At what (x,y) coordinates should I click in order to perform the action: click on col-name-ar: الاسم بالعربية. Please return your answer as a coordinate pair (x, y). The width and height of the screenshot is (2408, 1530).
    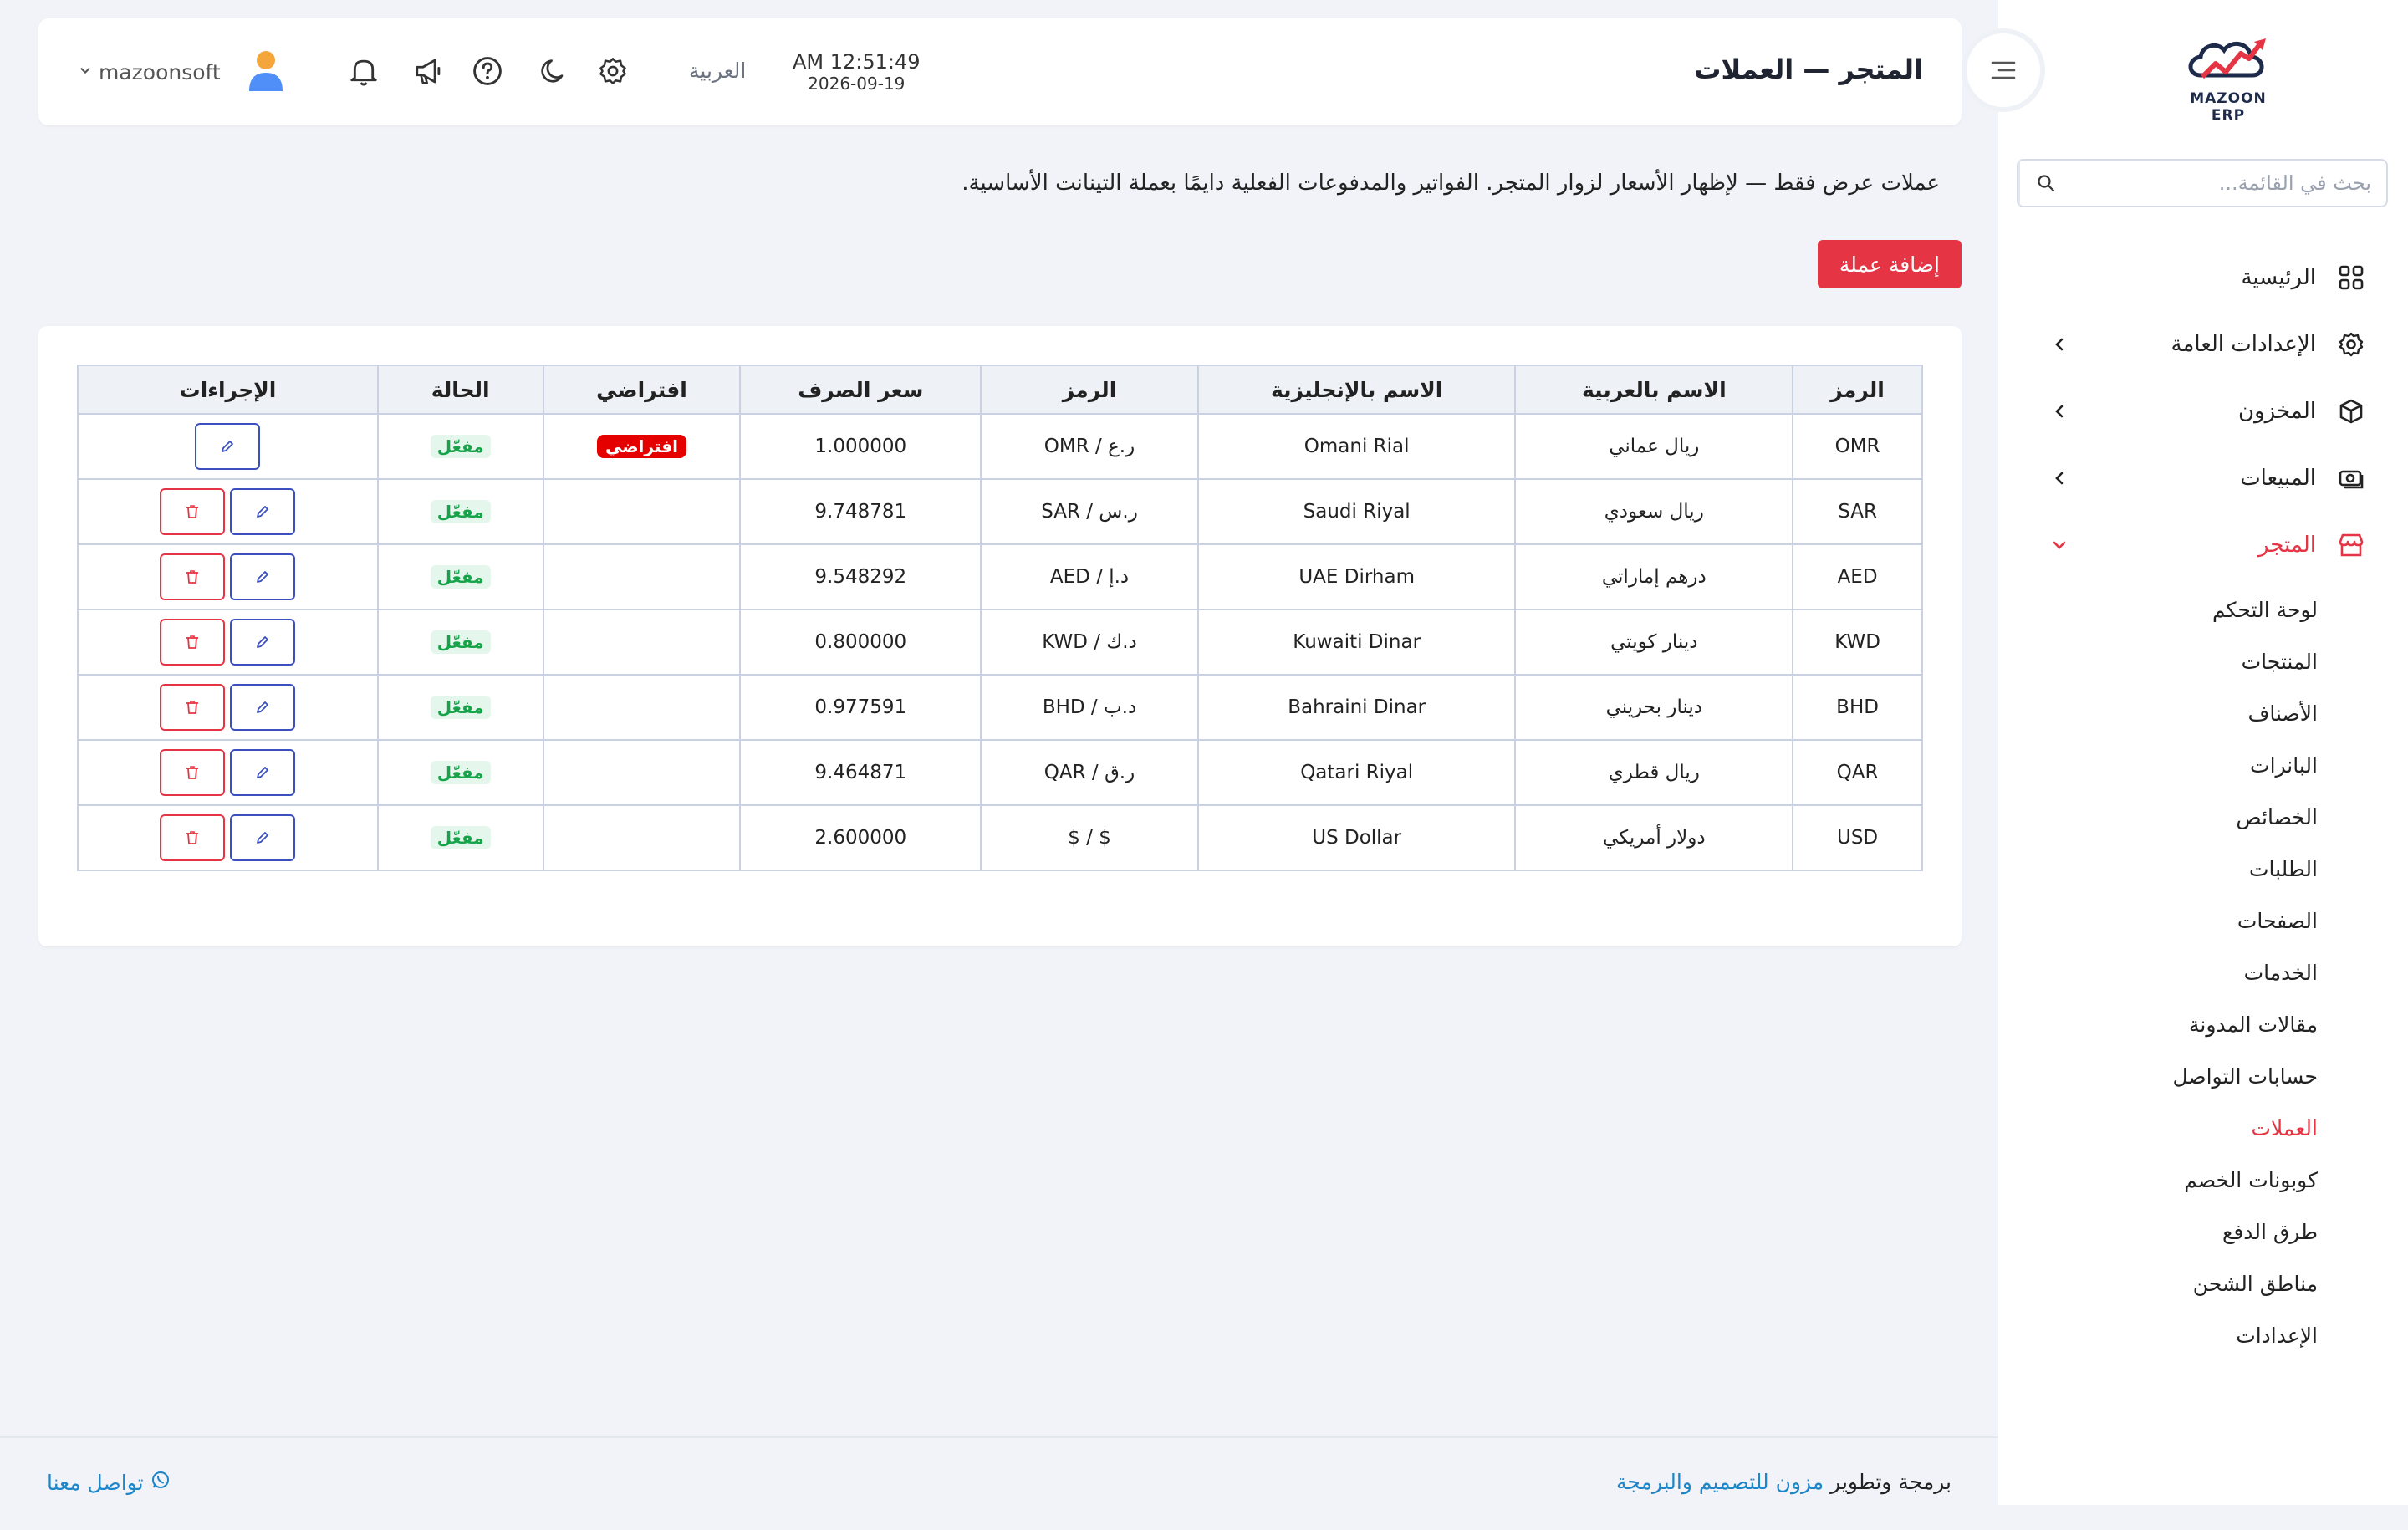
    Looking at the image, I should click on (1654, 390).